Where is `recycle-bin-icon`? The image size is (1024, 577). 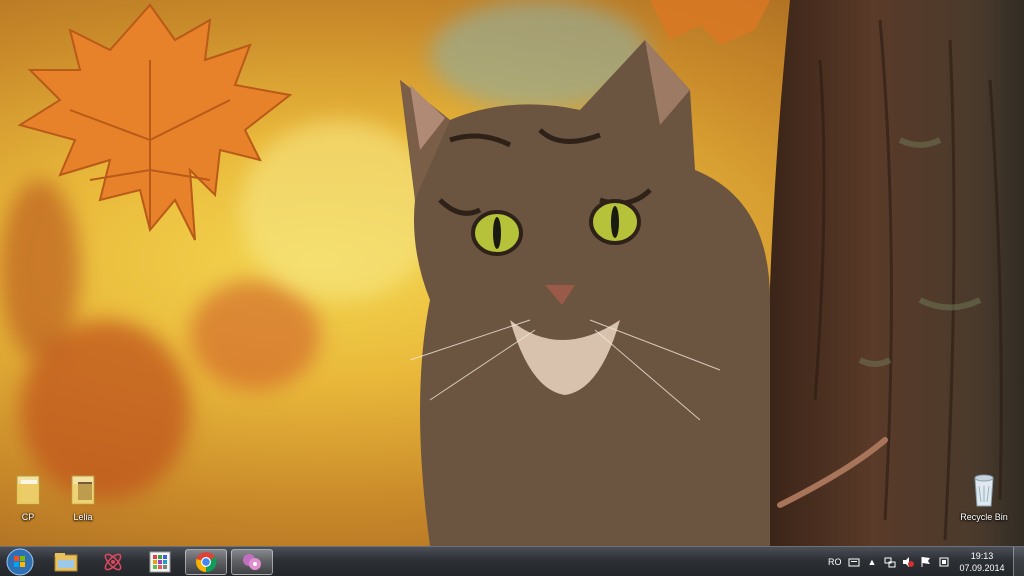 recycle-bin-icon is located at coordinates (984, 490).